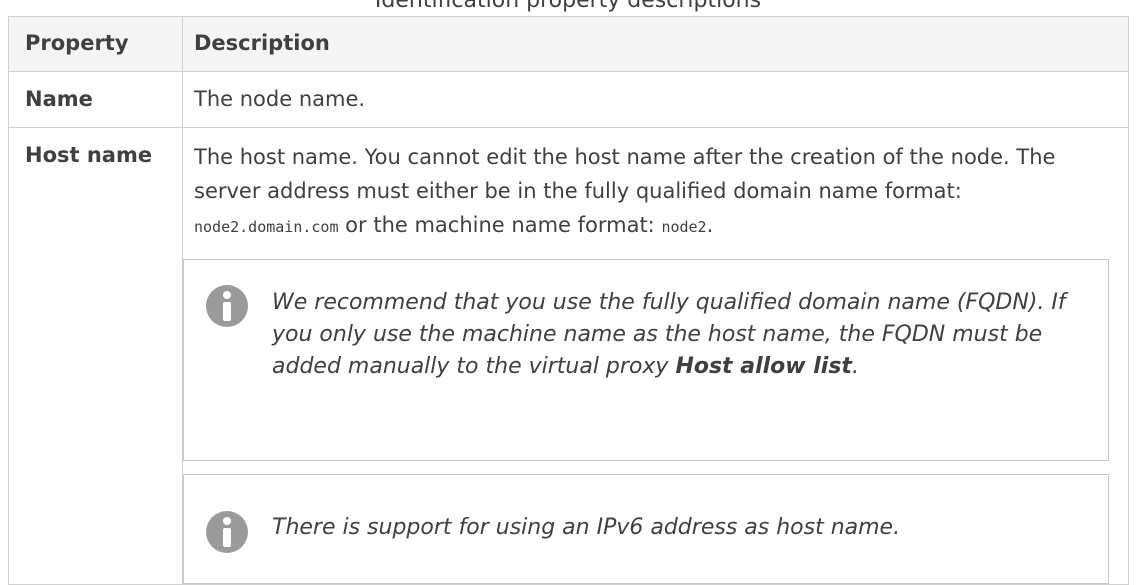 This screenshot has height=585, width=1136. I want to click on property-name: Name, so click(59, 99).